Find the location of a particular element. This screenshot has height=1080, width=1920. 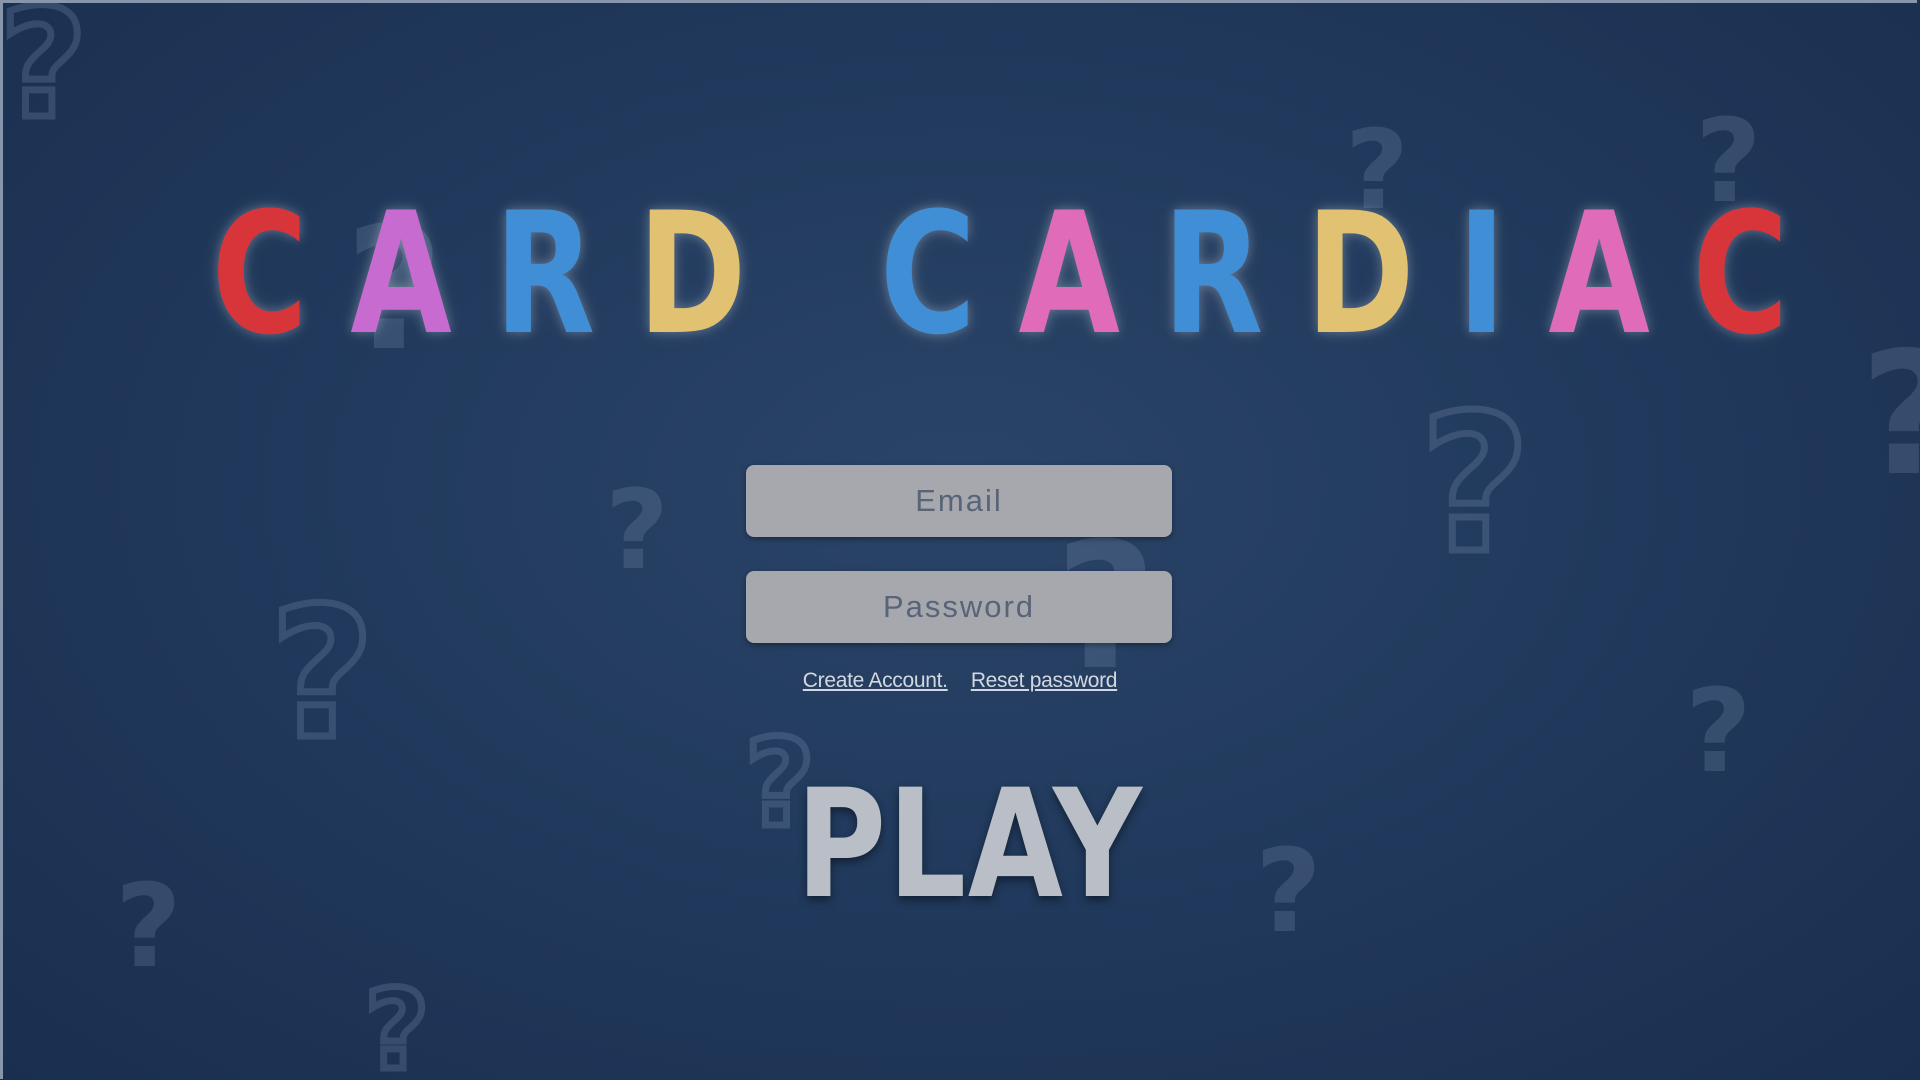

email-field is located at coordinates (959, 501).